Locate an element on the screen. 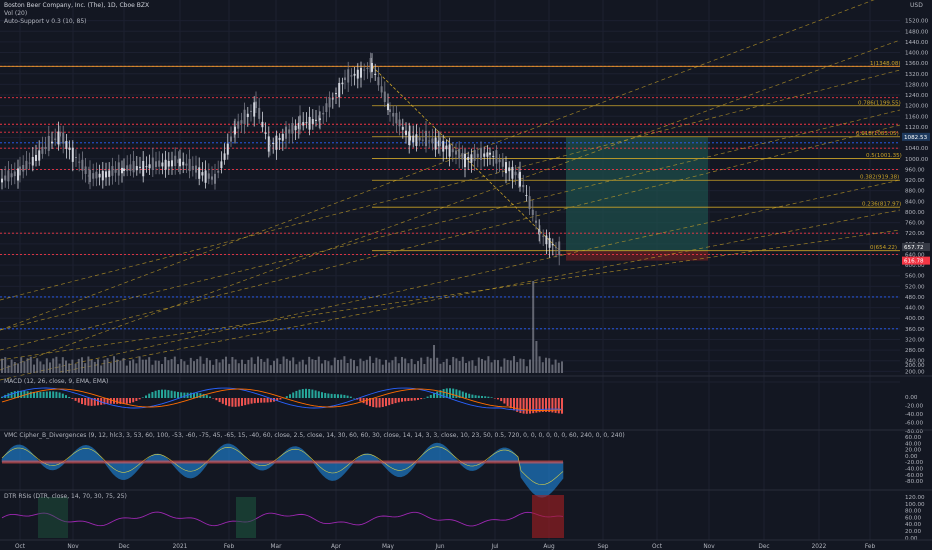 Image resolution: width=932 pixels, height=550 pixels. rsi-tick-6: 0.00 is located at coordinates (911, 539).